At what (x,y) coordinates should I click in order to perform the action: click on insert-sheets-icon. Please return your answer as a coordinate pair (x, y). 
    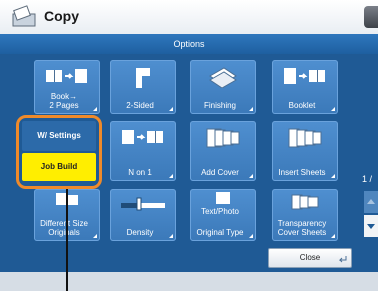
    Looking at the image, I should click on (305, 138).